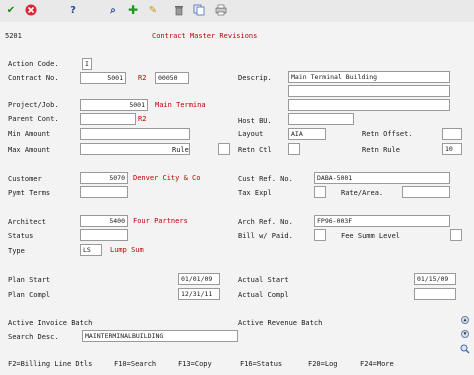  I want to click on contract-no-label: Contract No., so click(33, 78).